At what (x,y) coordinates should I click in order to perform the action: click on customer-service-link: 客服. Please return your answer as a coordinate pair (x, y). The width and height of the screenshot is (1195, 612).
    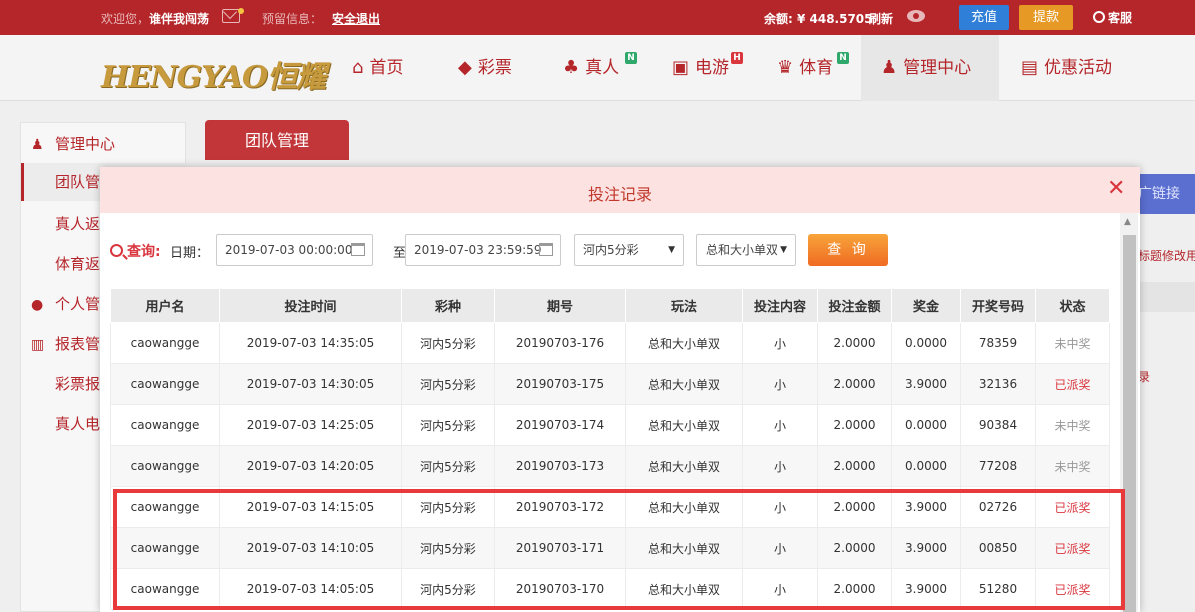
    Looking at the image, I should click on (1112, 17).